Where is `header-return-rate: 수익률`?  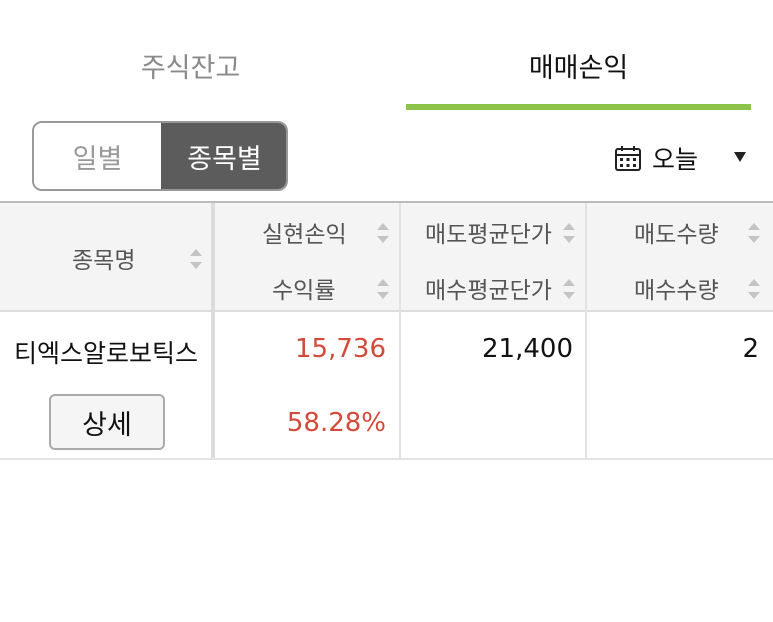 header-return-rate: 수익률 is located at coordinates (303, 288).